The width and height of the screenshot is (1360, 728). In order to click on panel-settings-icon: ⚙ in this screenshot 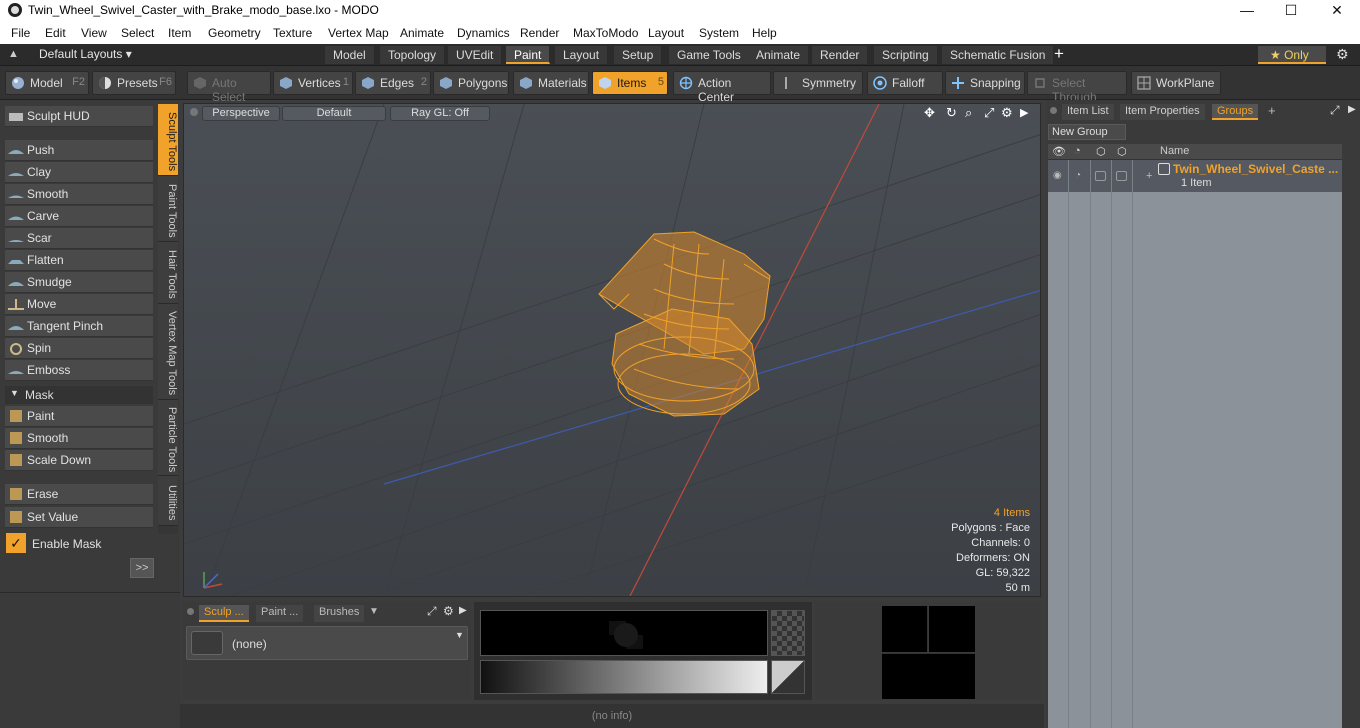, I will do `click(448, 611)`.